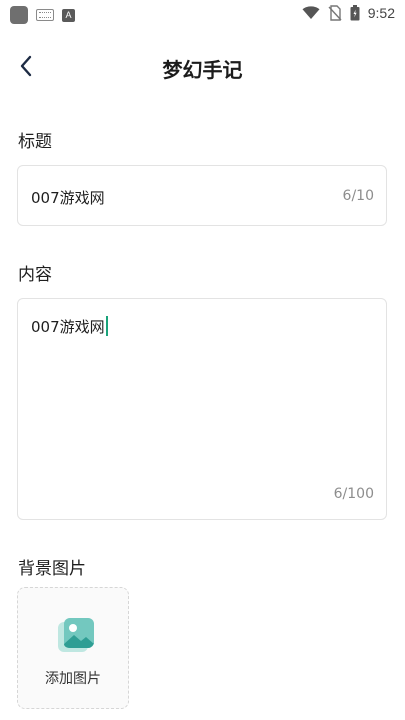  I want to click on add-image-label: 添加图片, so click(73, 679).